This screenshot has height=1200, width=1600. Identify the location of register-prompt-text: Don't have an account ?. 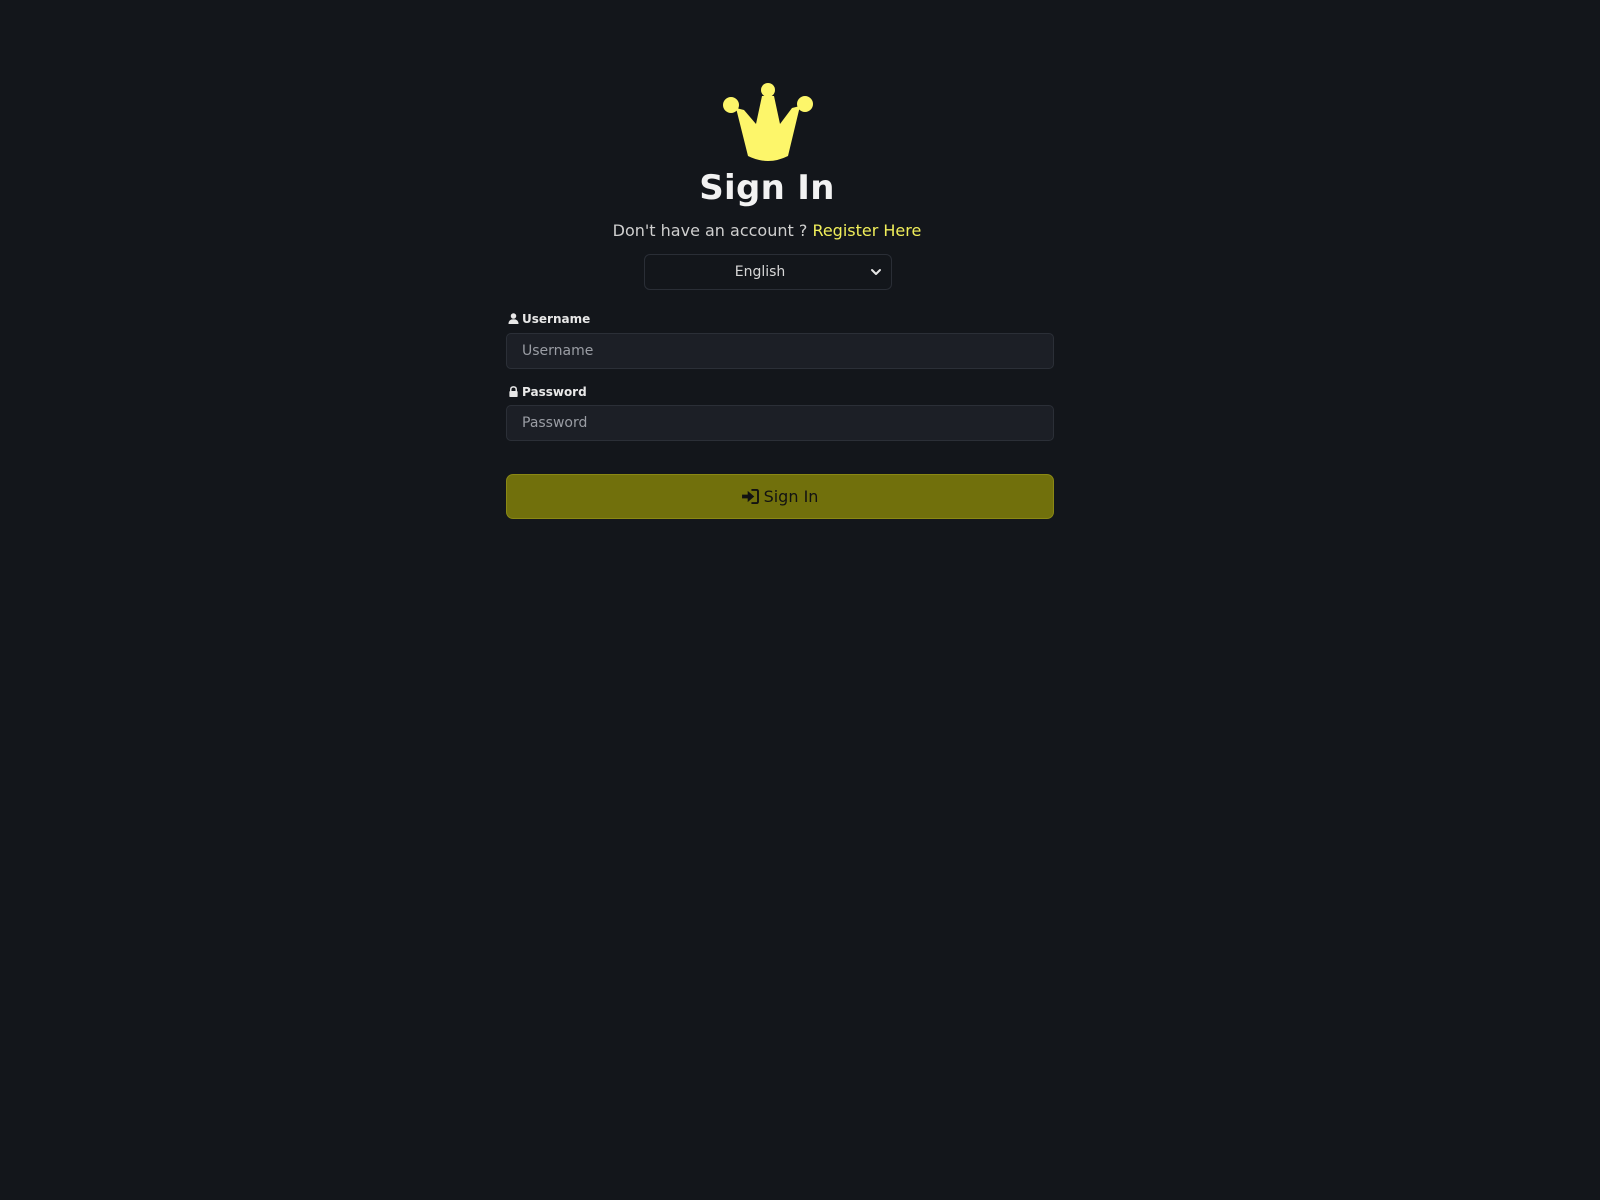
(710, 230).